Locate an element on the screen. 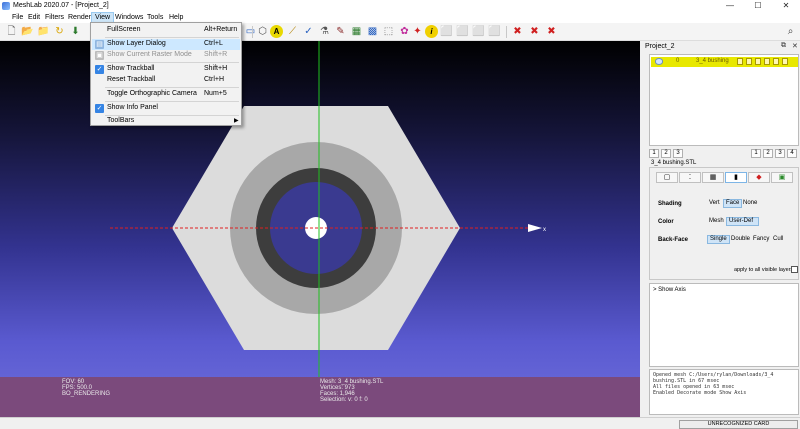 This screenshot has width=800, height=429. backface-label: Back-Face is located at coordinates (673, 240).